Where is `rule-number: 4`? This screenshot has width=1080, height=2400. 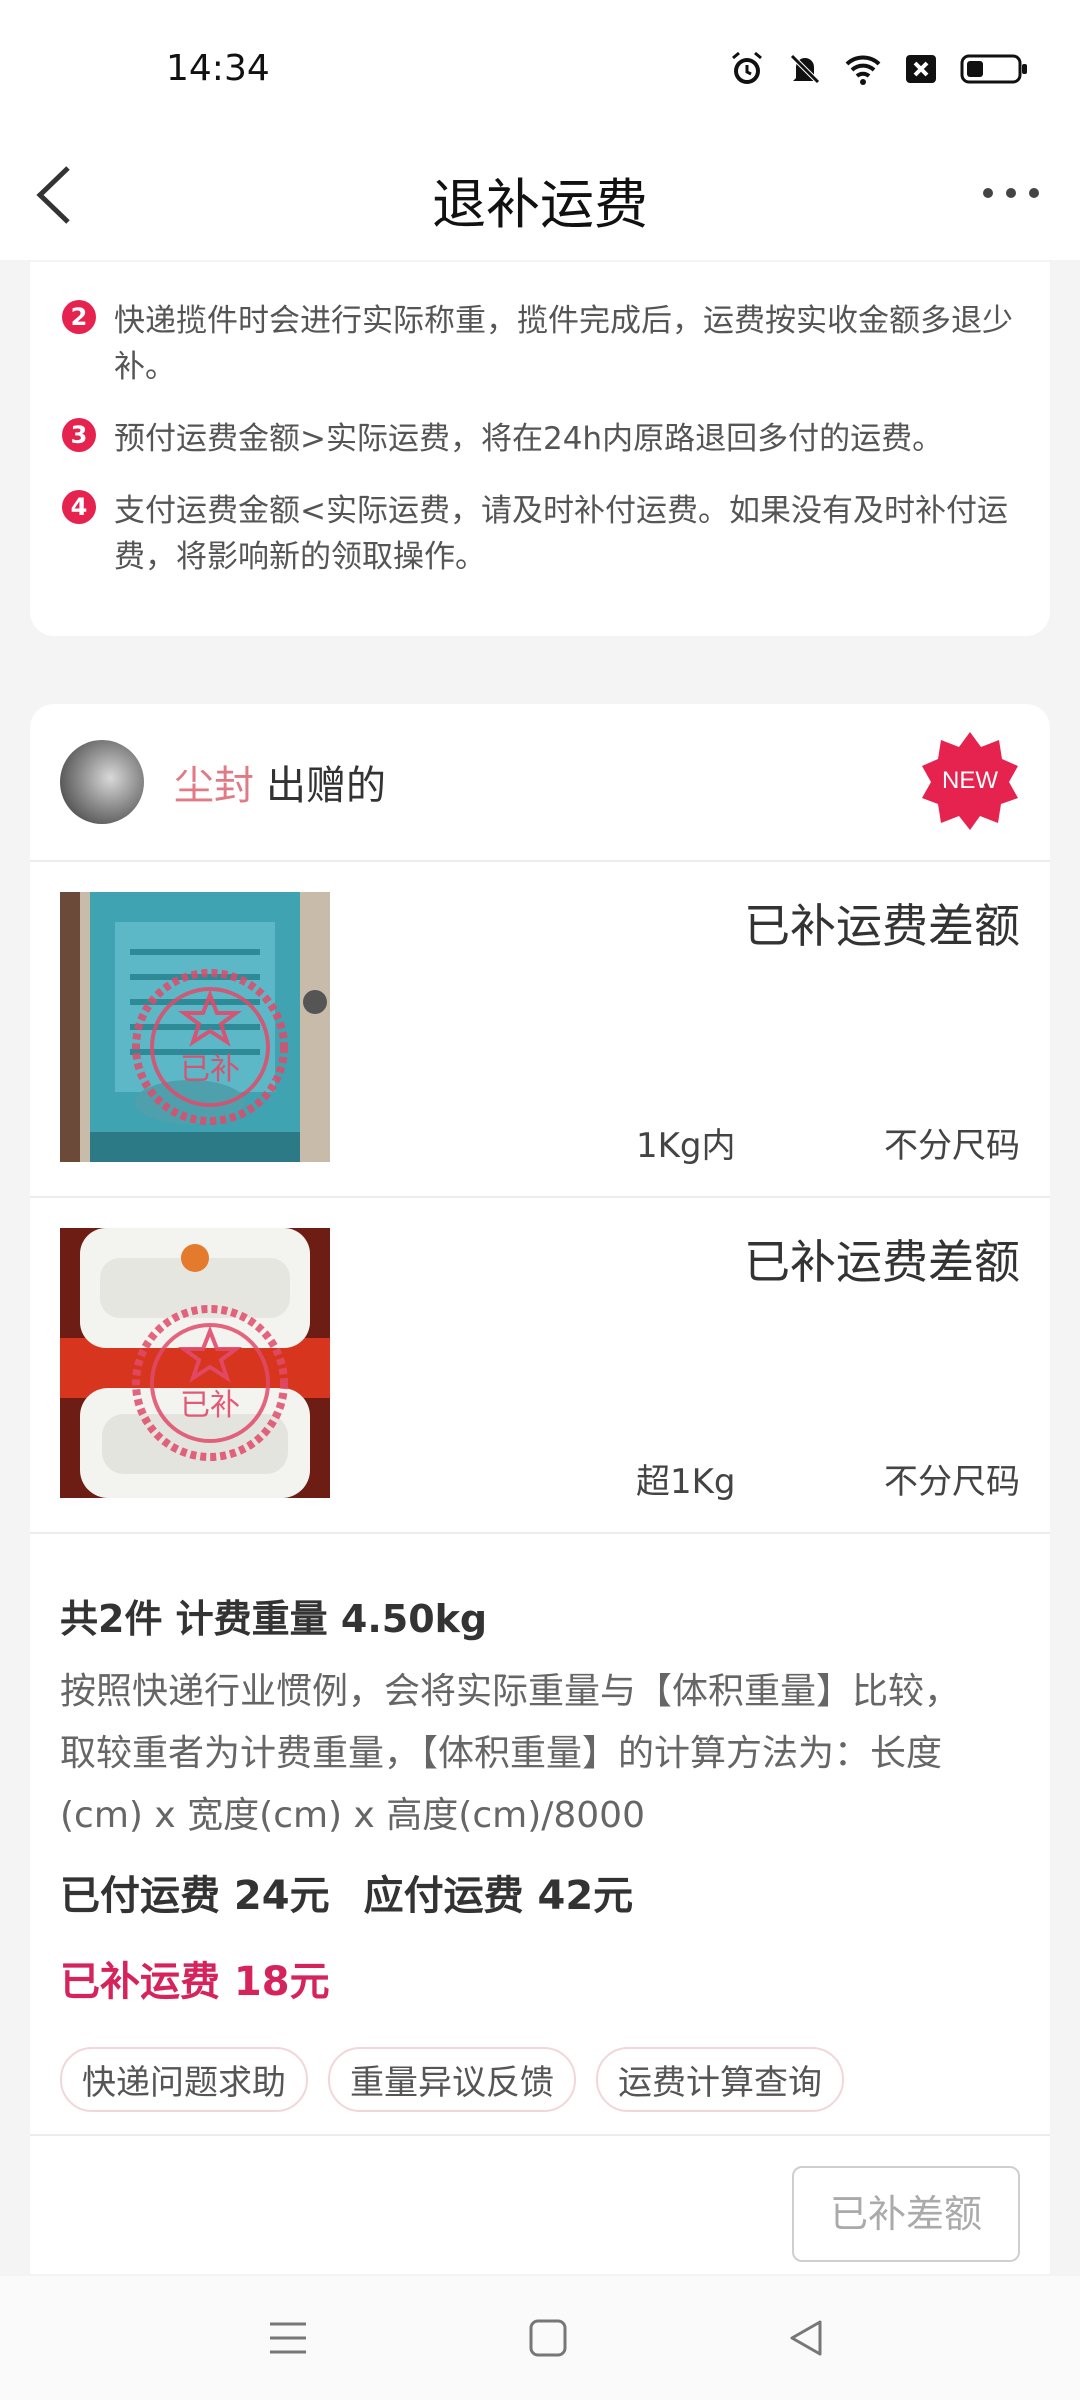
rule-number: 4 is located at coordinates (79, 507).